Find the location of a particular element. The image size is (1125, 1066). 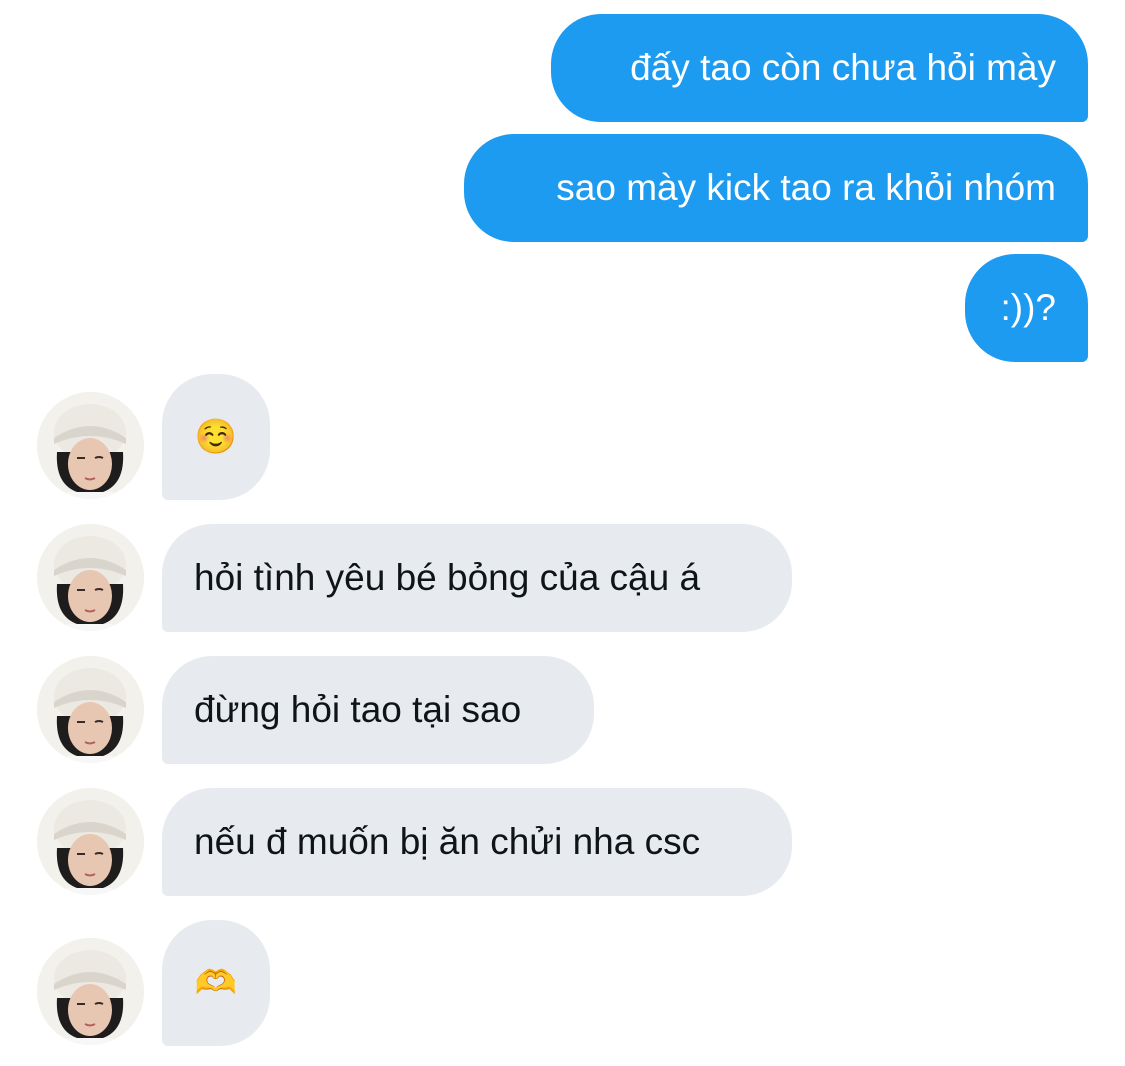

received-message: 🫶 is located at coordinates (216, 983).